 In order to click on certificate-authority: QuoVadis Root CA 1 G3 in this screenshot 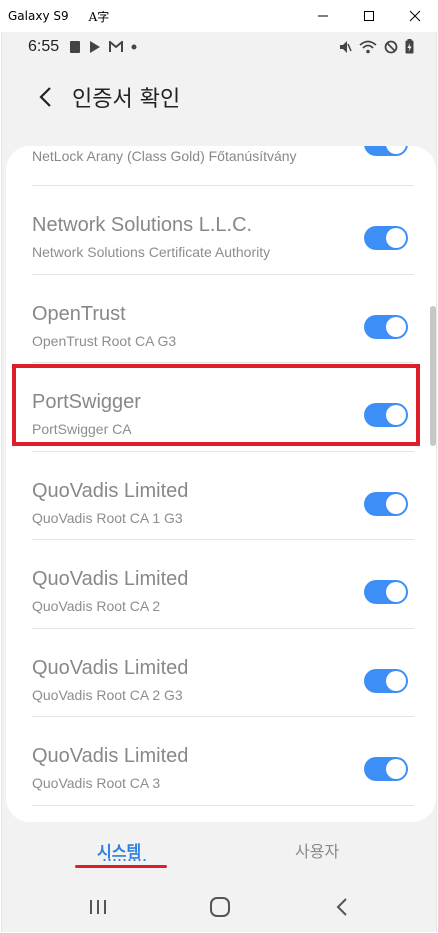, I will do `click(107, 517)`.